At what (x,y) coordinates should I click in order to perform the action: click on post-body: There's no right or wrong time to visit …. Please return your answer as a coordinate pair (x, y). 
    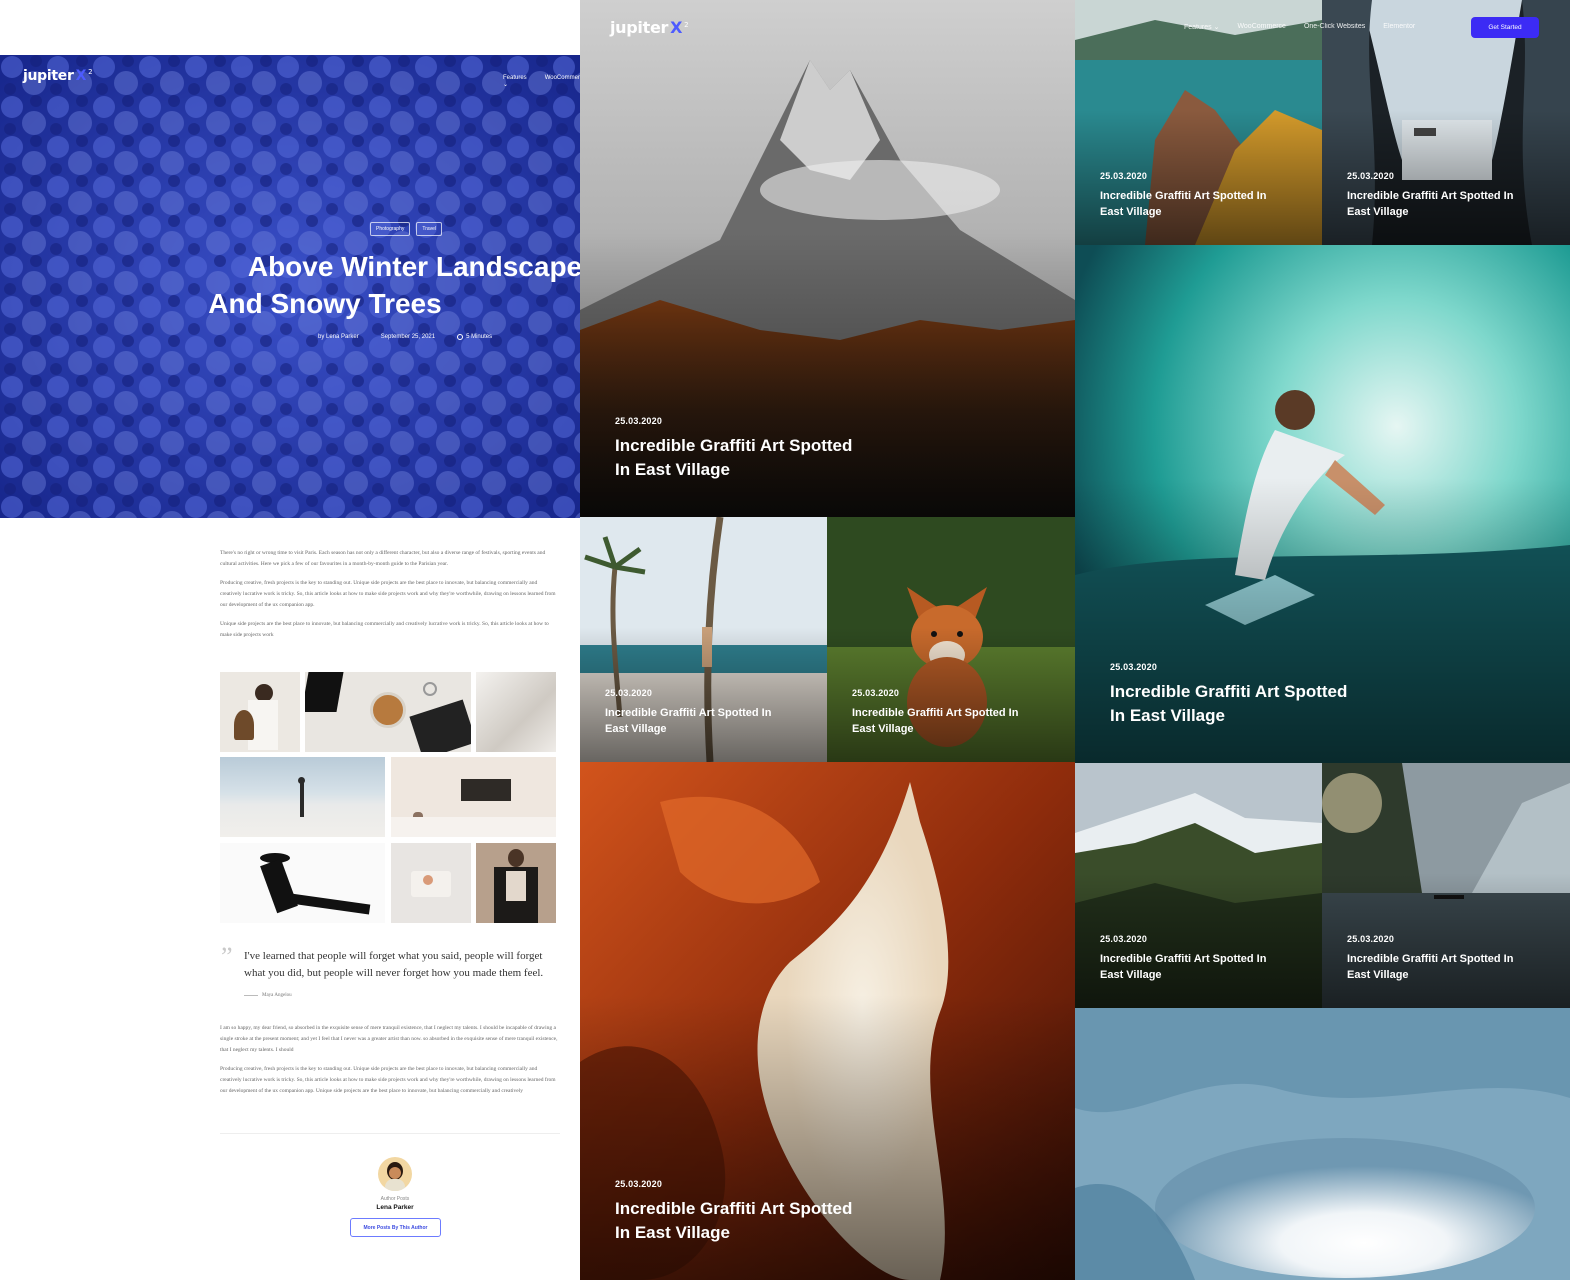
    Looking at the image, I should click on (390, 594).